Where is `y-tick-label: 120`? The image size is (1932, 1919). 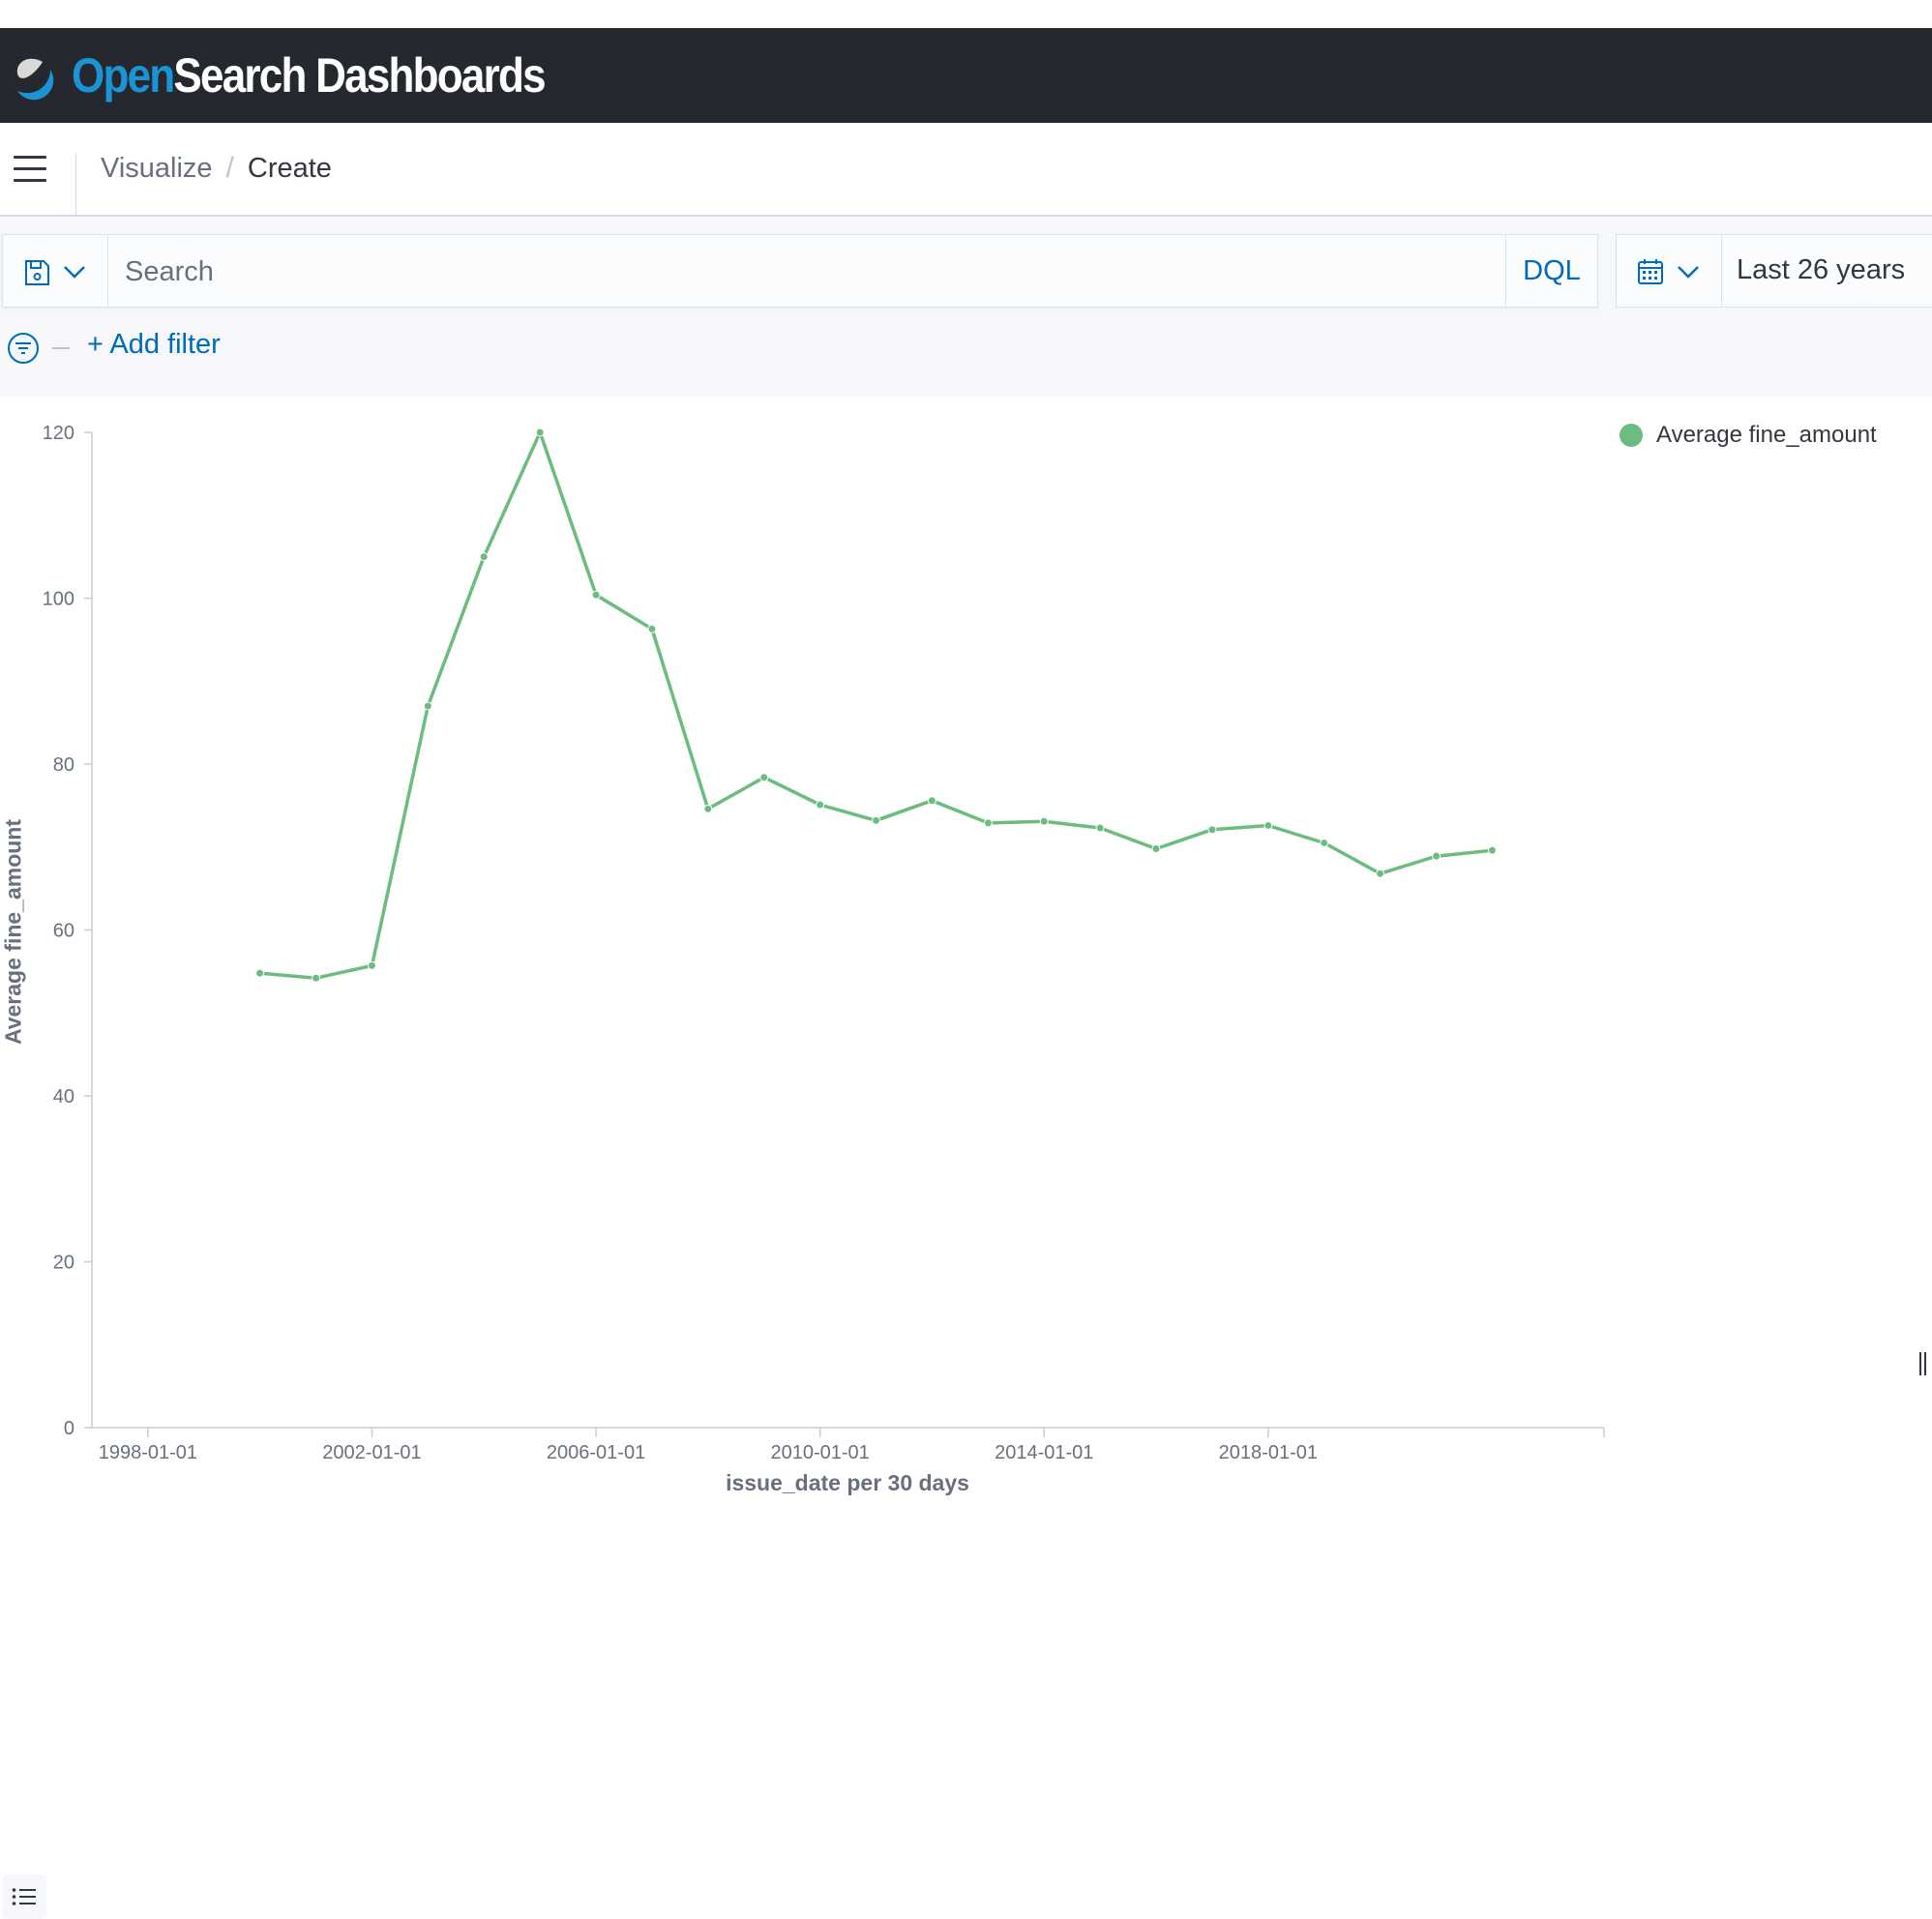 y-tick-label: 120 is located at coordinates (58, 433).